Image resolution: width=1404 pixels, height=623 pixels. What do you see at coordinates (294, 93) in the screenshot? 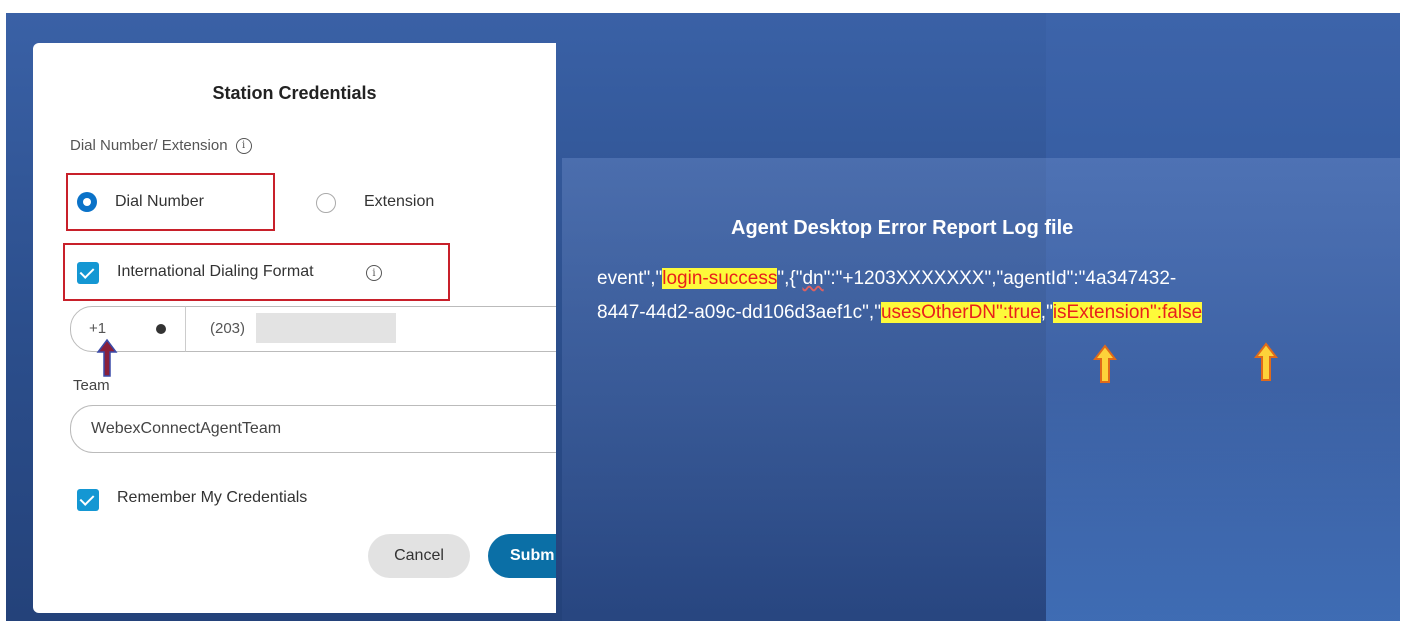
I see `dialog-title: Station Credentials` at bounding box center [294, 93].